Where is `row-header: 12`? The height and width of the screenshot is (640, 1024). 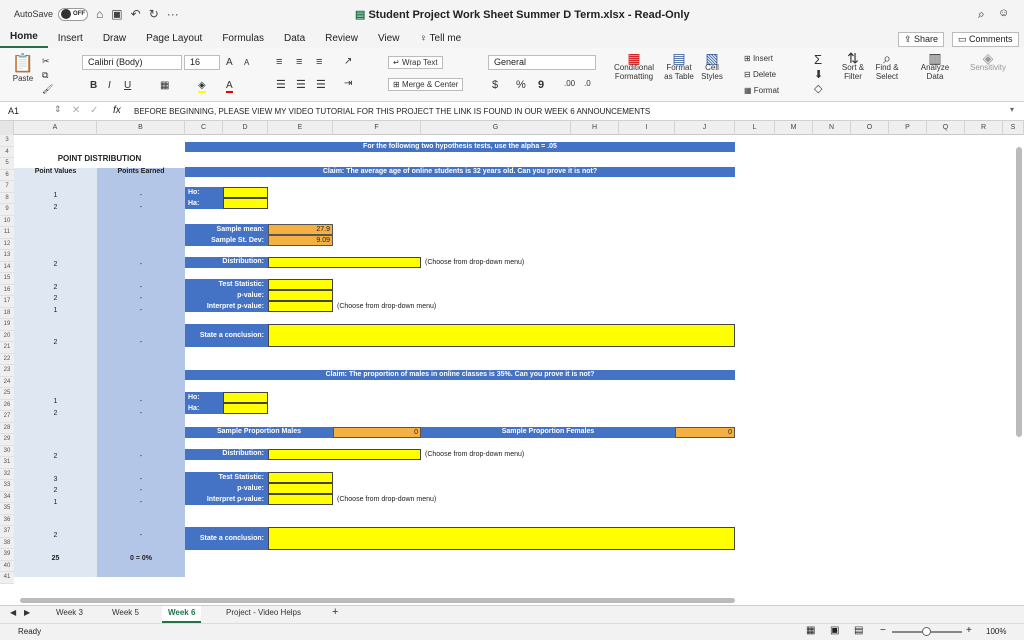 row-header: 12 is located at coordinates (7, 244).